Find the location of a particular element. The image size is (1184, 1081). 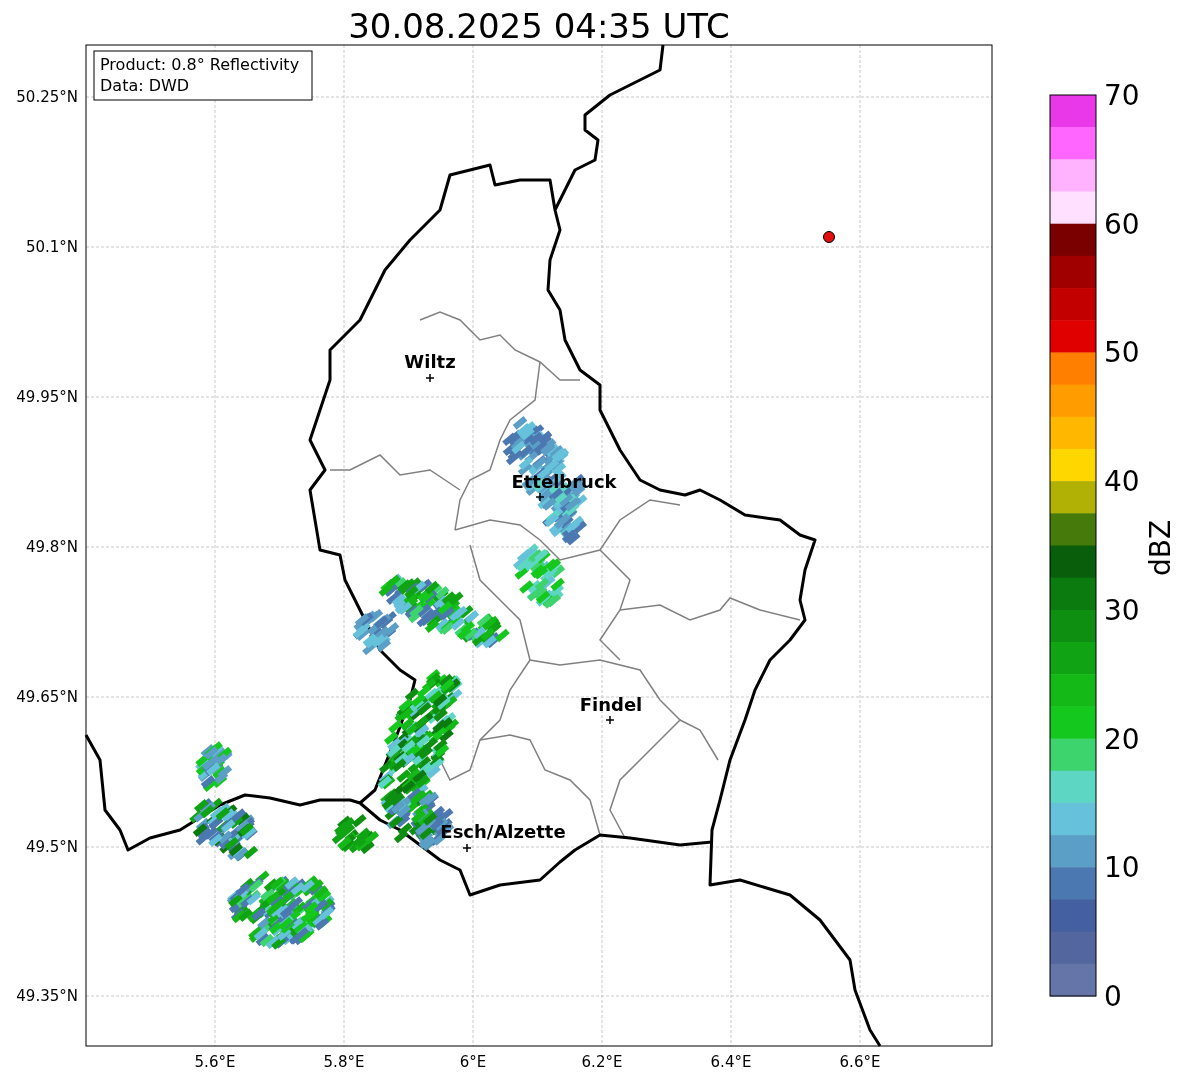

colorbar-tick-label: 30 is located at coordinates (1122, 610).